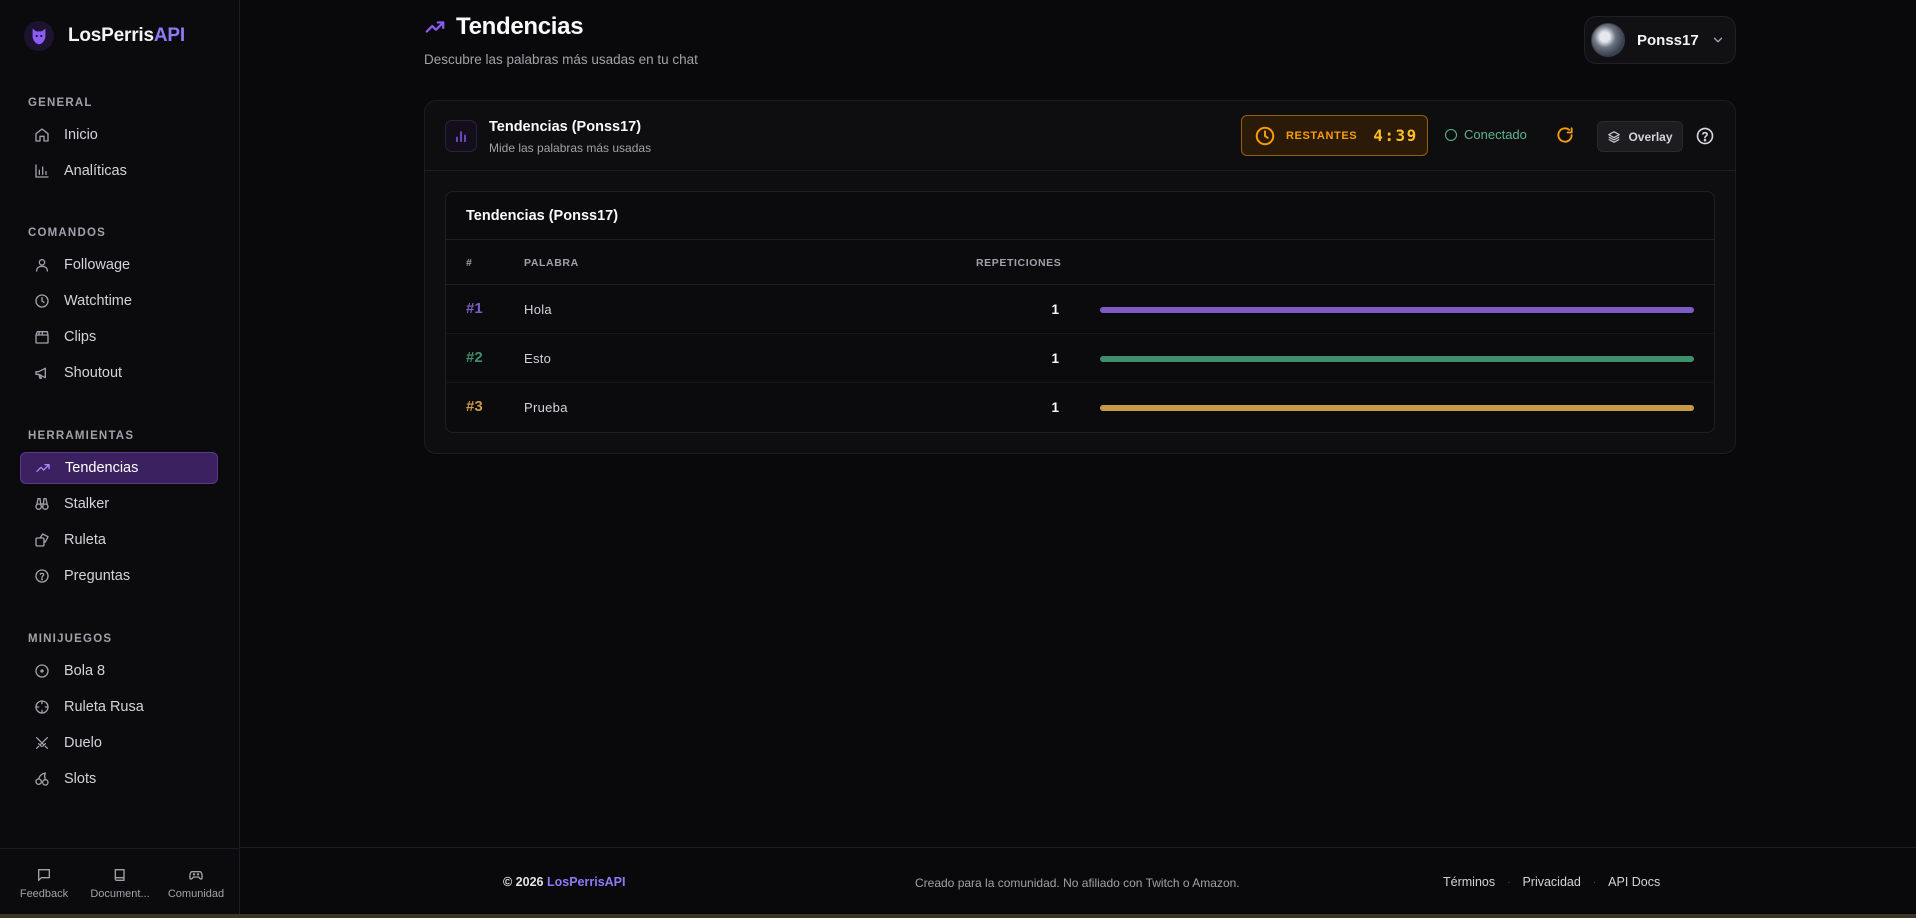  What do you see at coordinates (81, 436) in the screenshot?
I see `nav-heading: HERRAMIENTAS` at bounding box center [81, 436].